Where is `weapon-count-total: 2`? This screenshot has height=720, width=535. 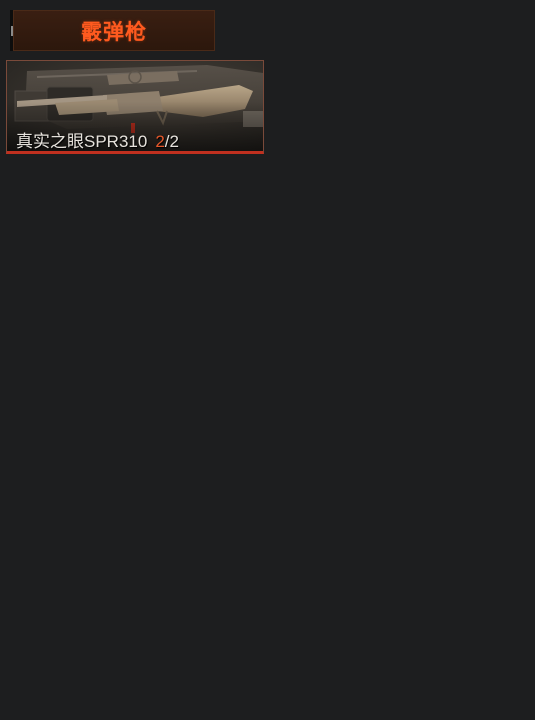 weapon-count-total: 2 is located at coordinates (174, 141).